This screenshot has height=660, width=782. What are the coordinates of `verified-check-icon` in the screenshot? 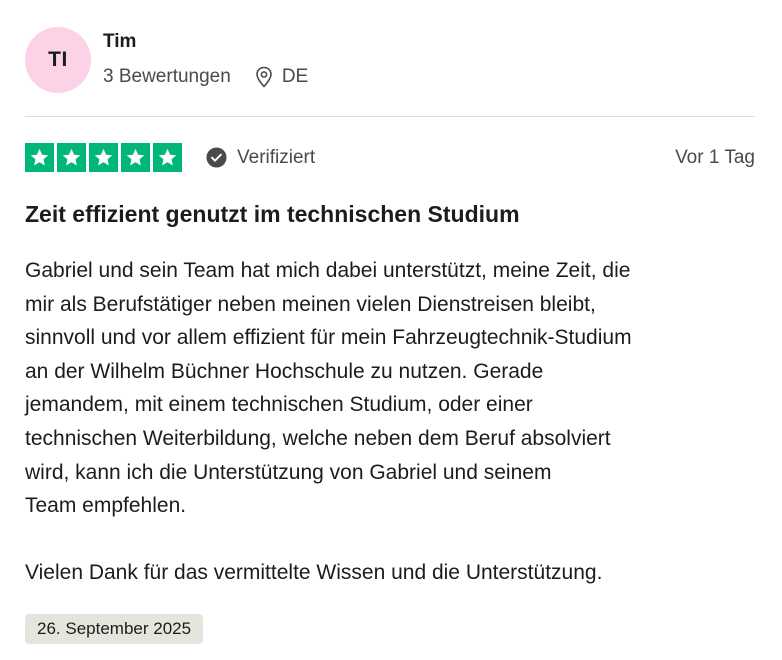 It's located at (216, 157).